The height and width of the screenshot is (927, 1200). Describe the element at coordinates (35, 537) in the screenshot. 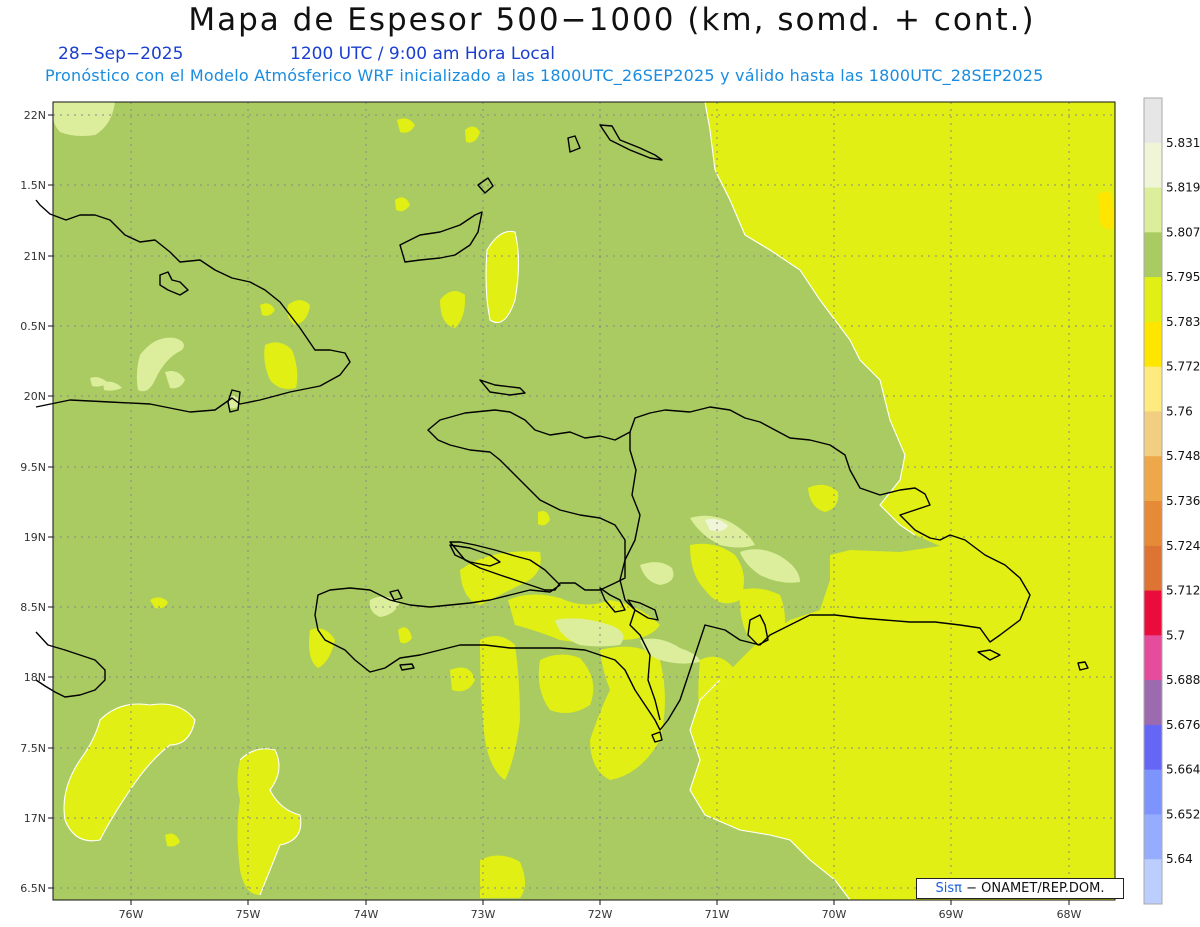

I see `lat-label: 19N` at that location.